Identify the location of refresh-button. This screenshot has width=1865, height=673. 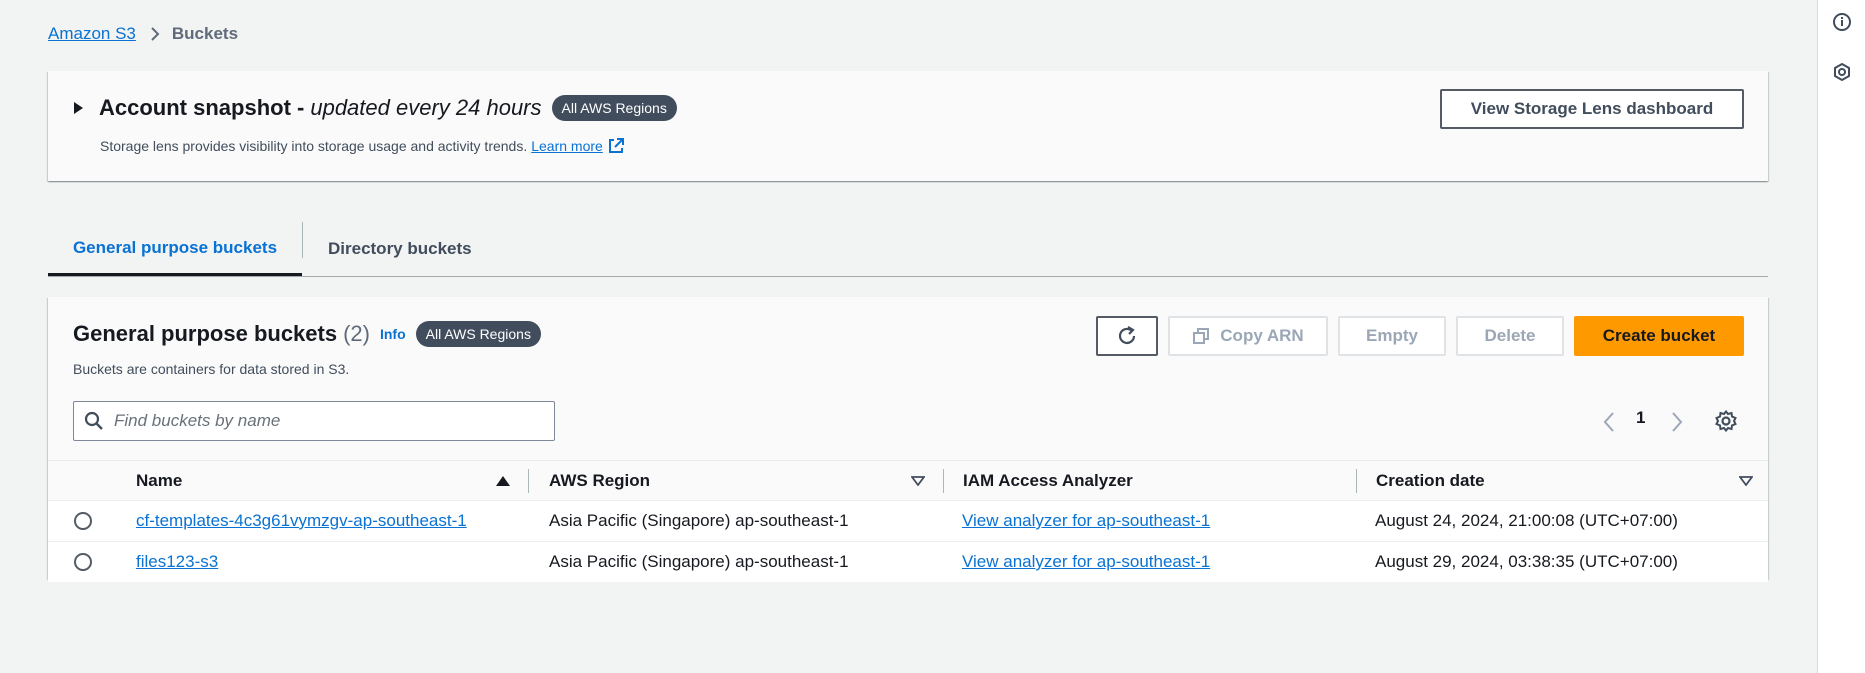
(1127, 336).